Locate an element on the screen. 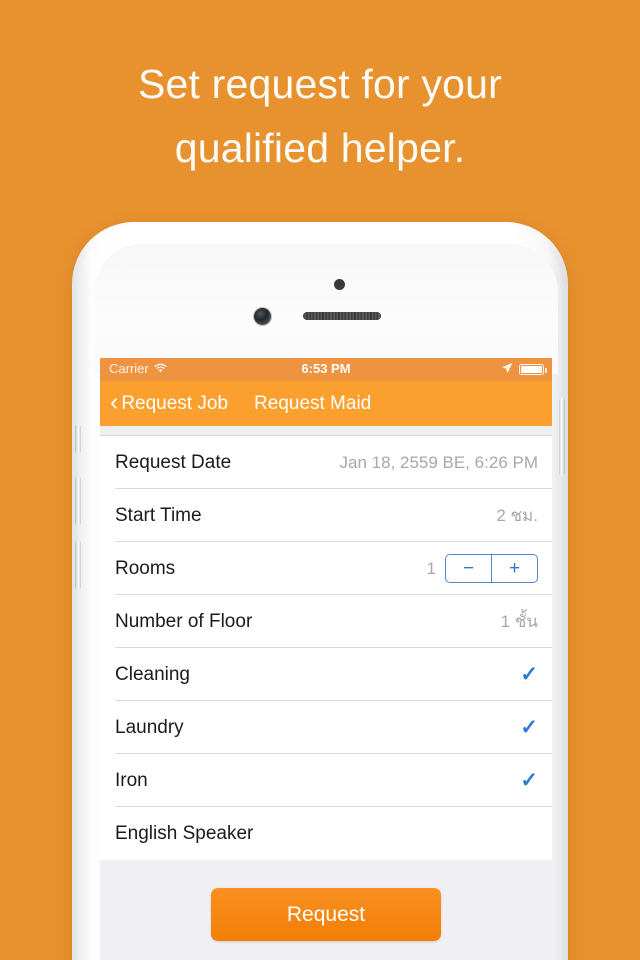  list-item-request-date: Request Date Jan 18, 2559 BE, 6:26 PM is located at coordinates (326, 462).